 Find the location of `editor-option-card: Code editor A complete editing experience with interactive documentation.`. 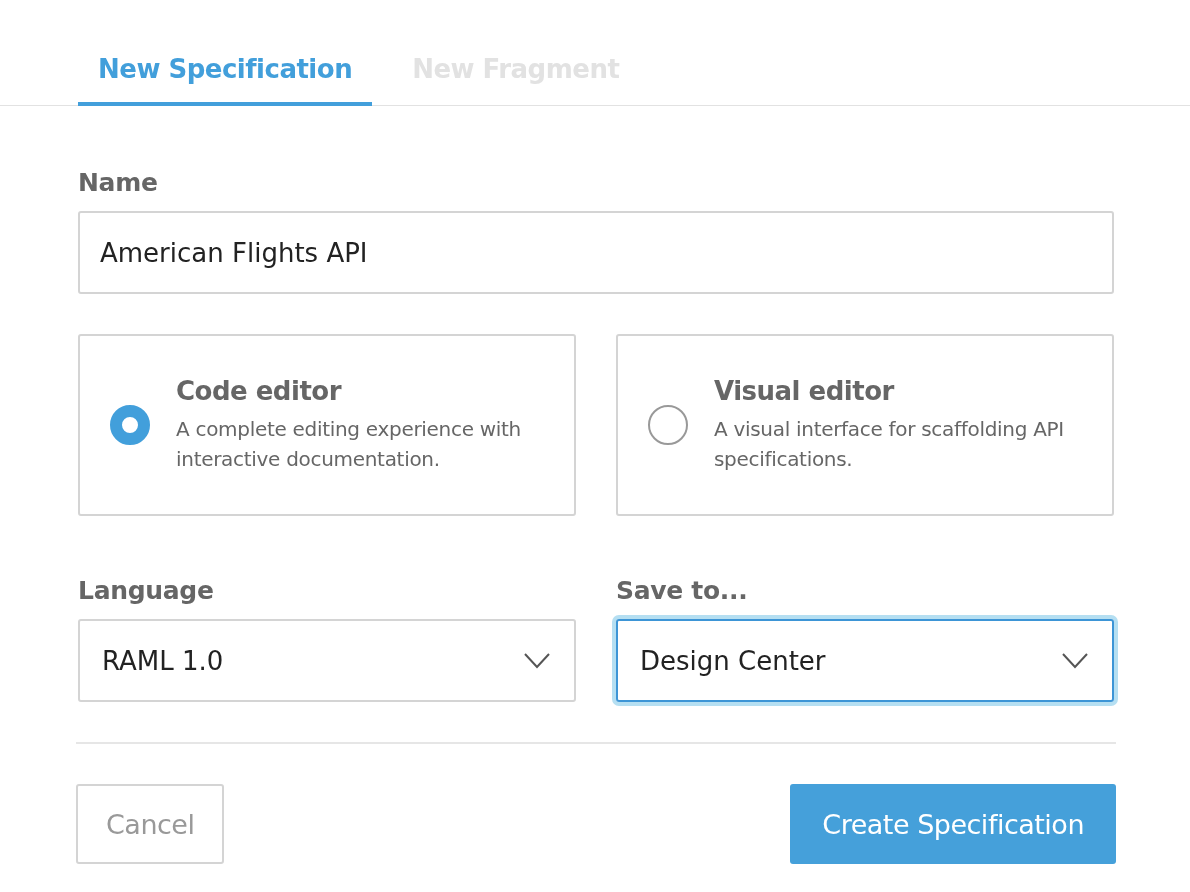

editor-option-card: Code editor A complete editing experience with interactive documentation. is located at coordinates (327, 425).